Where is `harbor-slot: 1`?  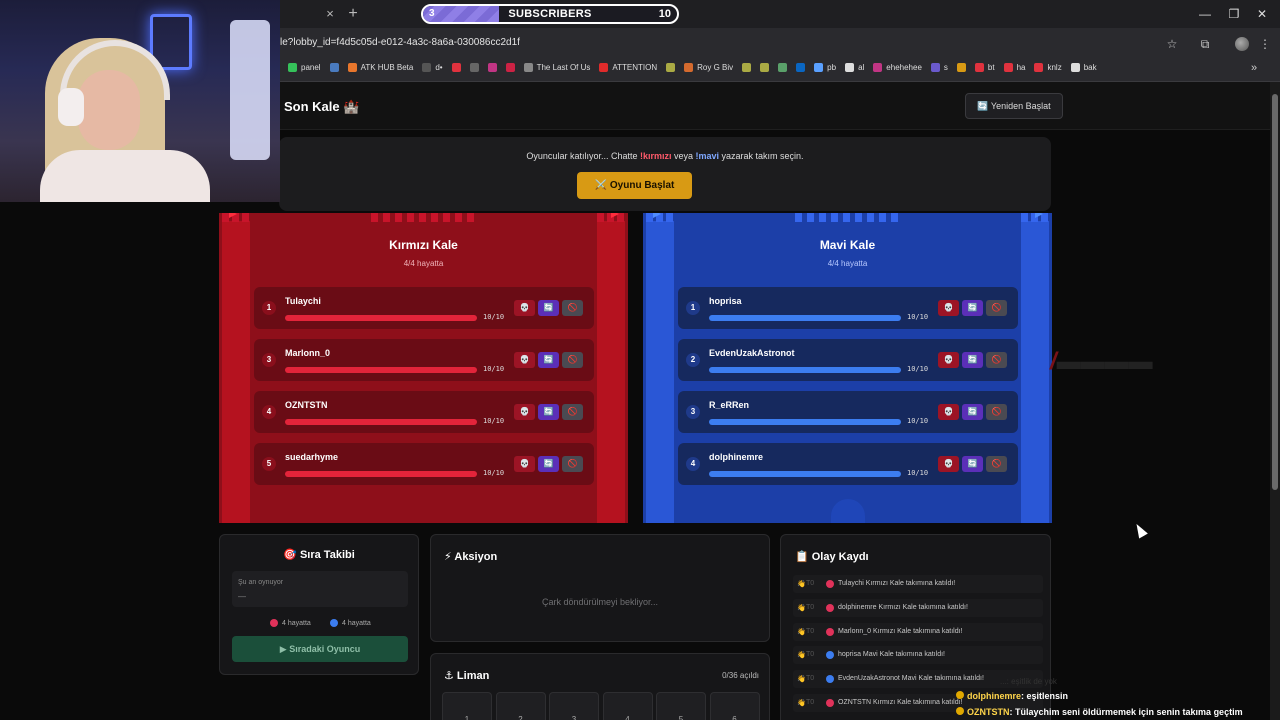 harbor-slot: 1 is located at coordinates (467, 706).